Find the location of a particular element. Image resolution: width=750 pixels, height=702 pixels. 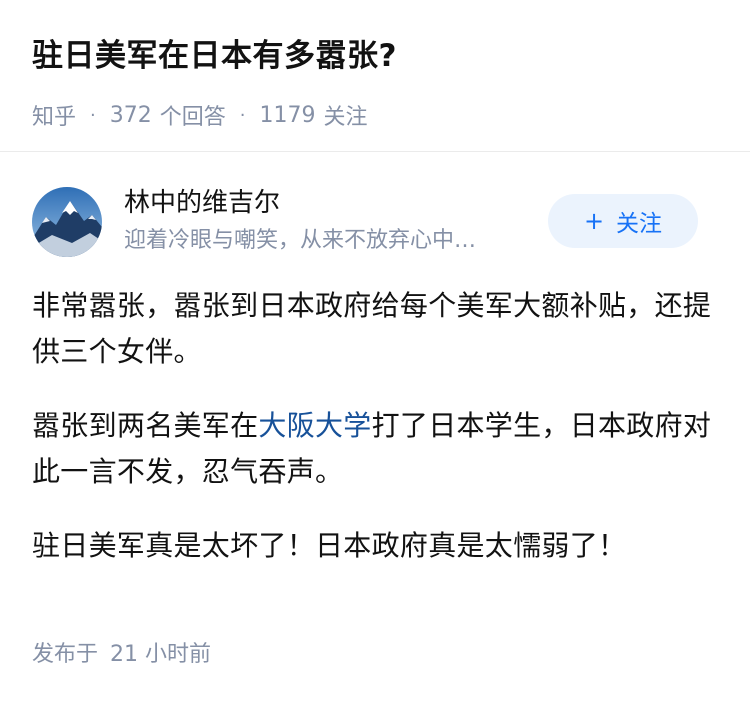

answer-paragraph: 驻日美军真是太坏了！日本政府真是太懦弱了！ is located at coordinates (329, 545).